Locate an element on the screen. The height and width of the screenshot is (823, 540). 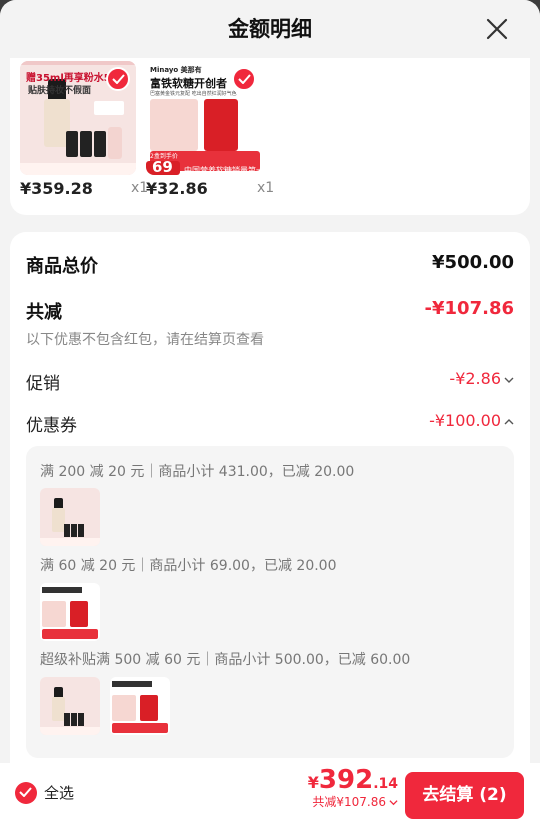
total-price-value: ¥500.00 is located at coordinates (473, 262).